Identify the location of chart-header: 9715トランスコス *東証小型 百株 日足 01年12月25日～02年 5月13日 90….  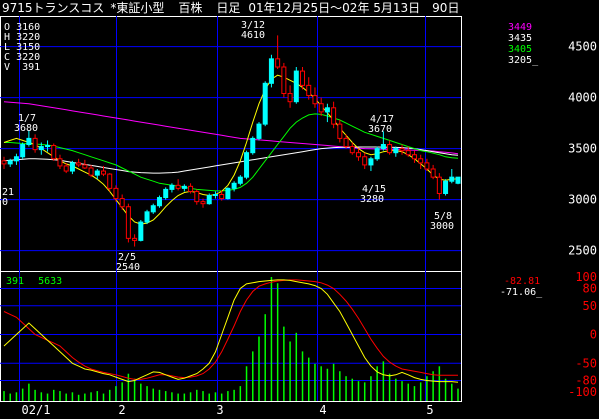
(230, 7).